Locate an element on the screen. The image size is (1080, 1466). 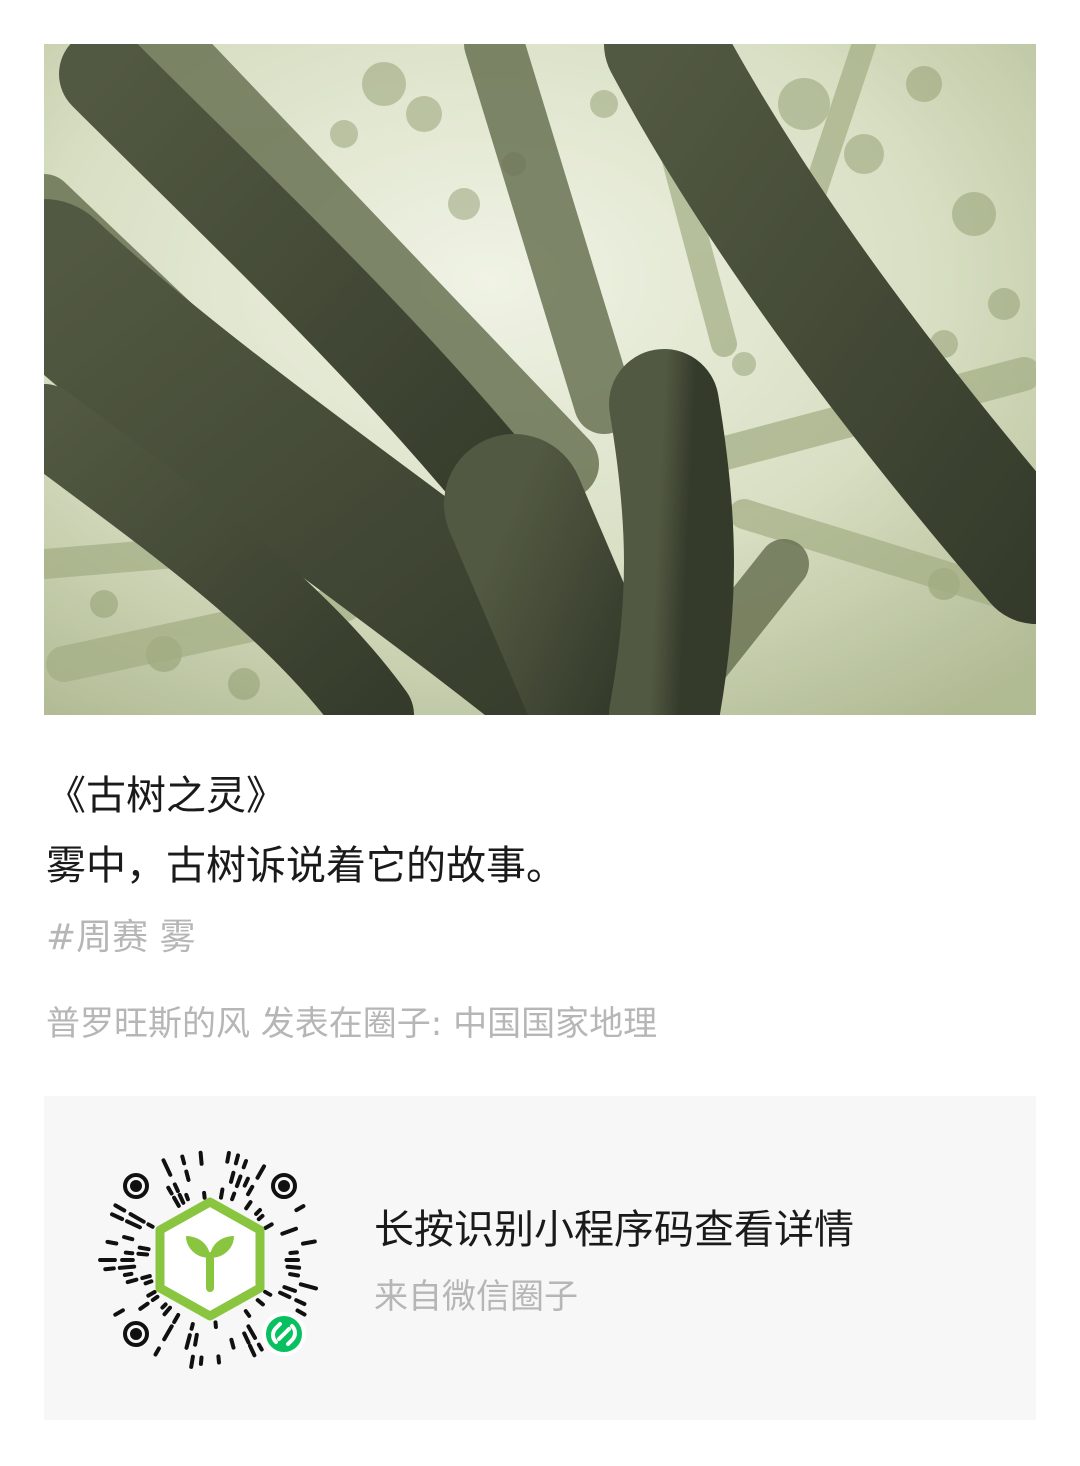
mini-program-code-graphic is located at coordinates (208, 1259).